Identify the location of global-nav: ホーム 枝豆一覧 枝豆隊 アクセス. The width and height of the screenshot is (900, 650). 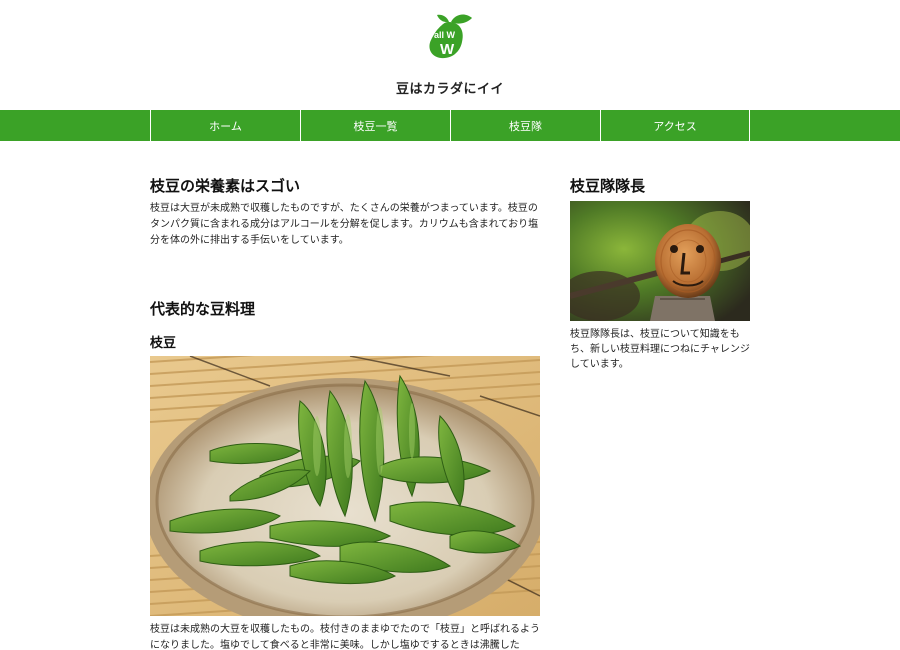
(450, 125).